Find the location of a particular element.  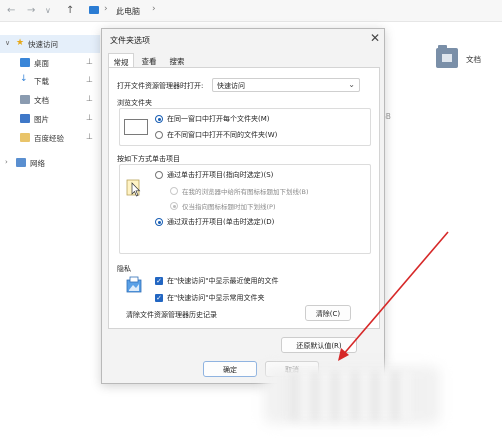

documents-folder-icon is located at coordinates (447, 56).